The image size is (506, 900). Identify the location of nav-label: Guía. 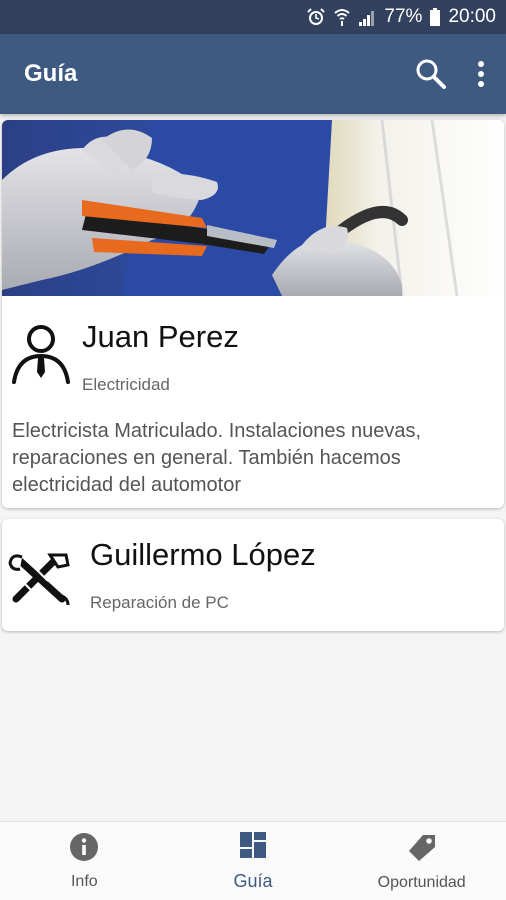
(253, 881).